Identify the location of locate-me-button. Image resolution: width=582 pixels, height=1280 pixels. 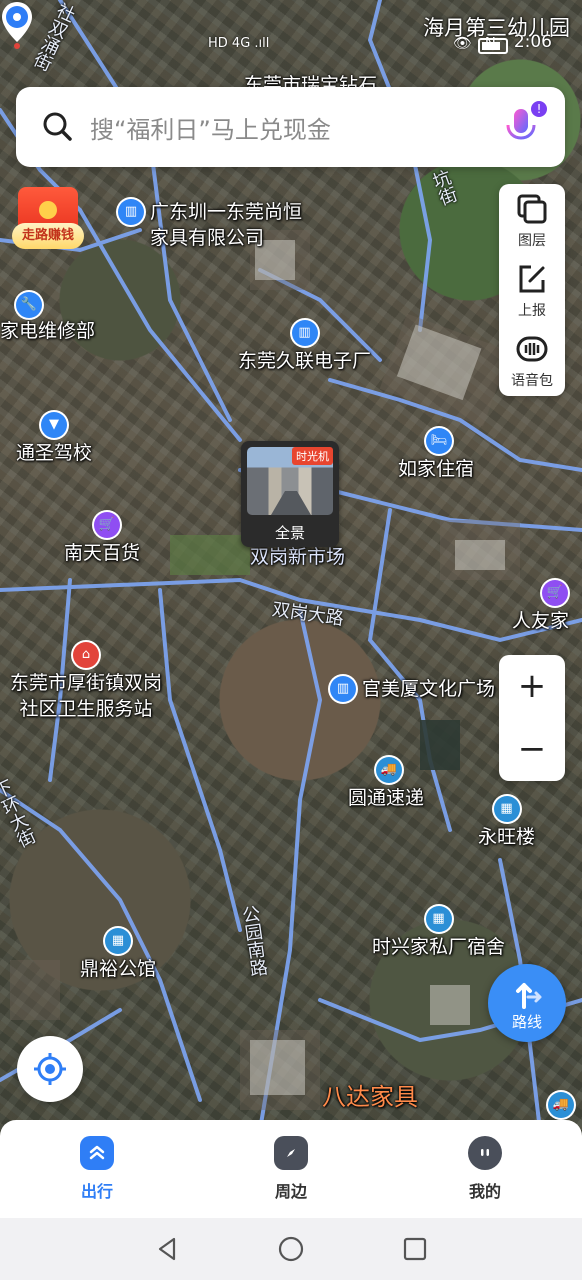
(50, 1069).